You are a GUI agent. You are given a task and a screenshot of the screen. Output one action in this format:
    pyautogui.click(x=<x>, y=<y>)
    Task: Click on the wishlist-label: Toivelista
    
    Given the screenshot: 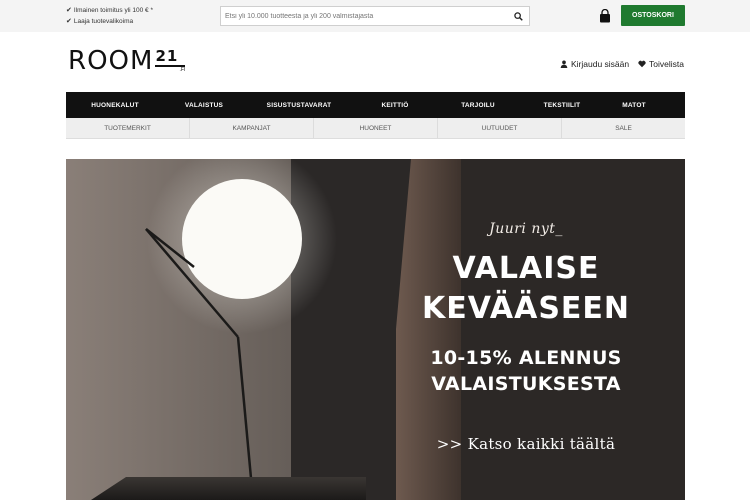 What is the action you would take?
    pyautogui.click(x=666, y=64)
    